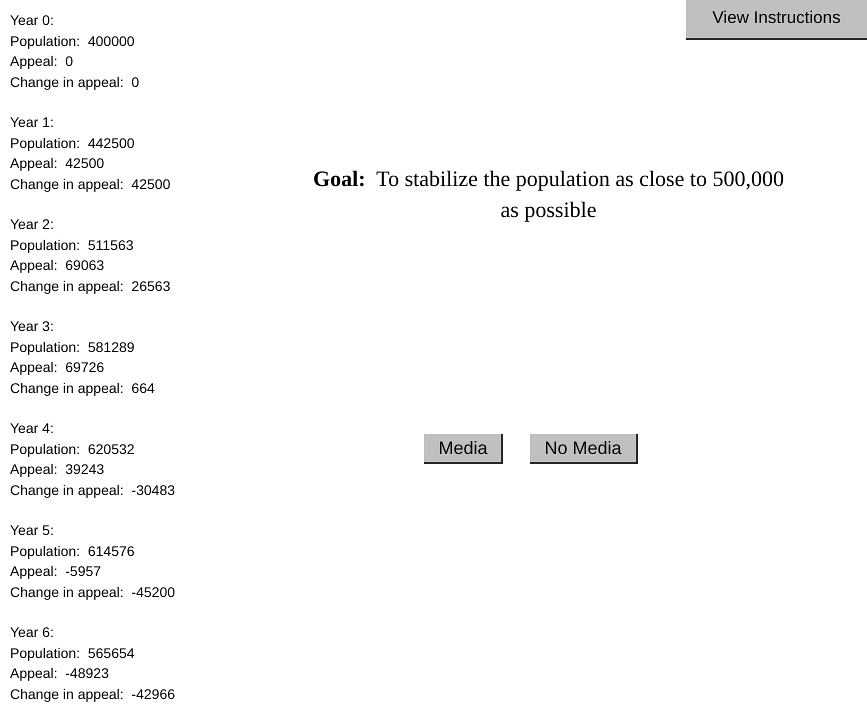 The image size is (867, 717). What do you see at coordinates (75, 82) in the screenshot?
I see `stat-line: Change in appeal: 0` at bounding box center [75, 82].